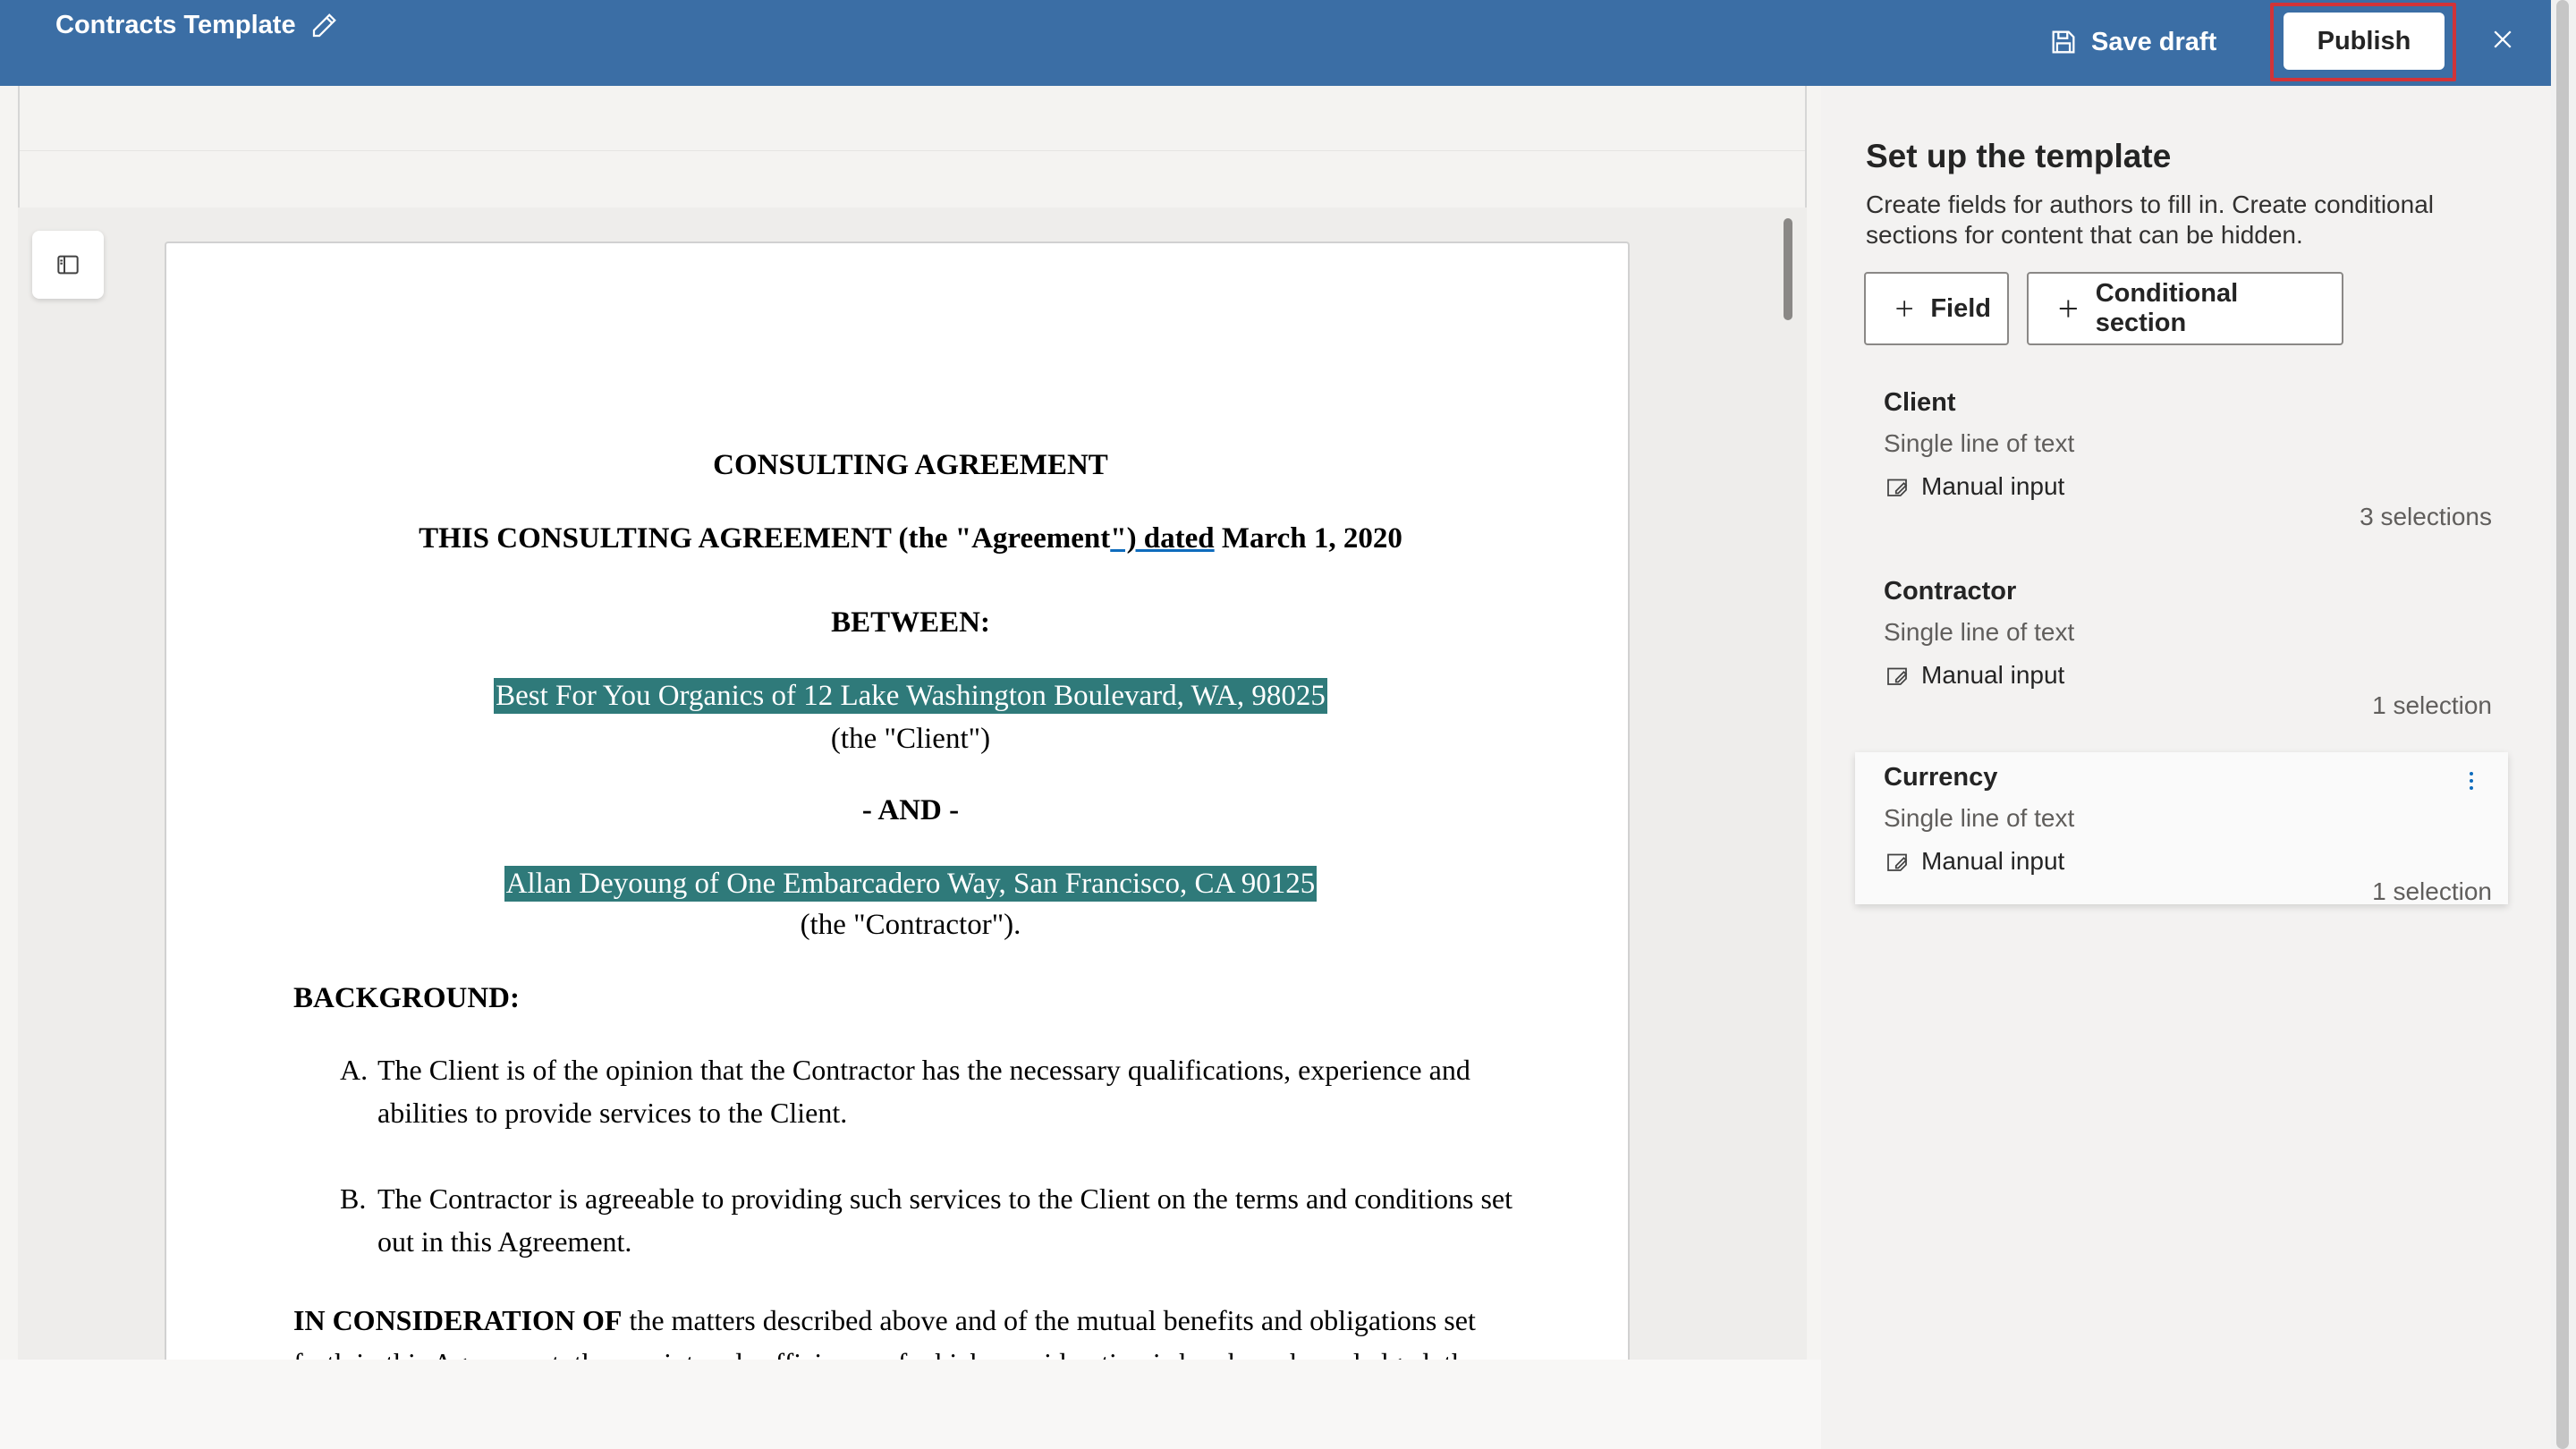 The image size is (2576, 1449). I want to click on editor-toolbar-strip, so click(912, 147).